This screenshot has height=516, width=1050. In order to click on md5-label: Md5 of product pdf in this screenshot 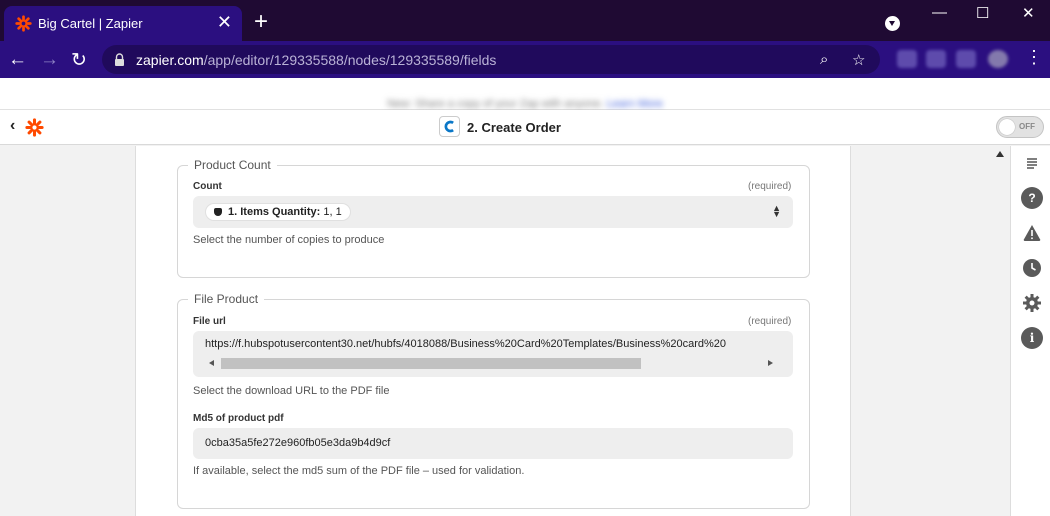, I will do `click(238, 418)`.